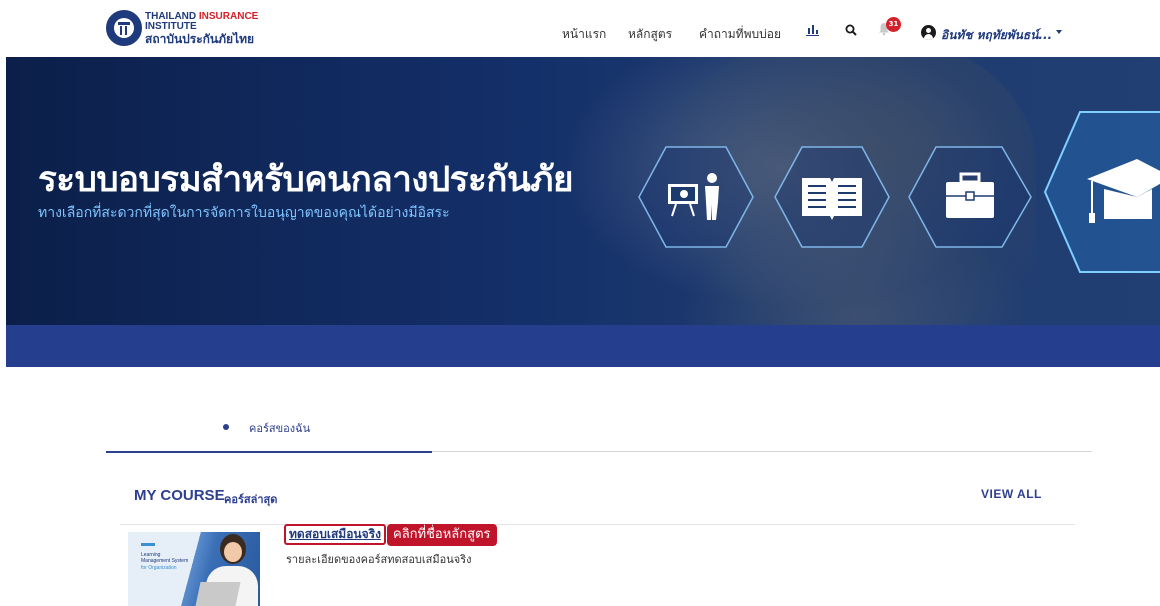 The height and width of the screenshot is (606, 1160). I want to click on section-divider, so click(597, 524).